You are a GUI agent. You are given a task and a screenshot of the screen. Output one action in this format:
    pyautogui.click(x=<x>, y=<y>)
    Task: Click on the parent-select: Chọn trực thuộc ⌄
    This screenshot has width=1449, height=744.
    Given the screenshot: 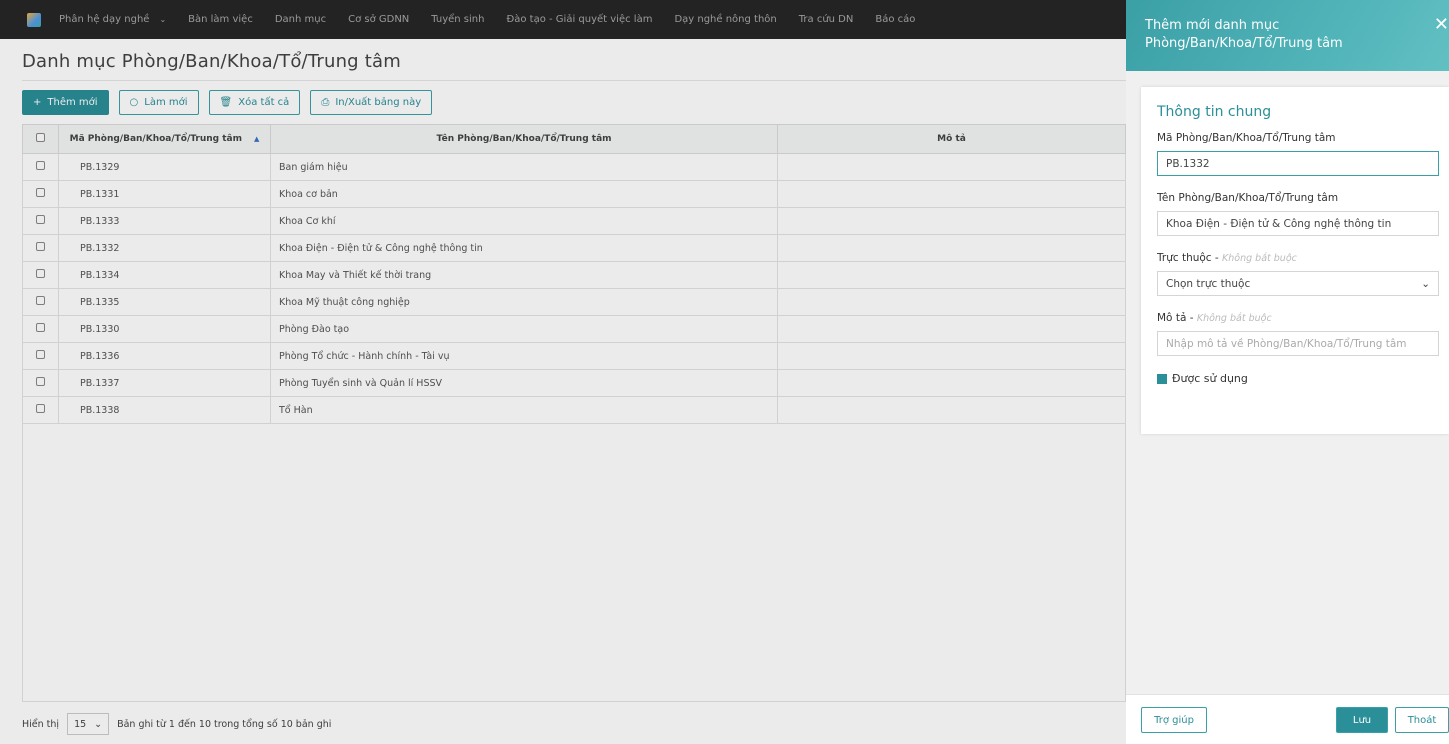 What is the action you would take?
    pyautogui.click(x=1298, y=283)
    